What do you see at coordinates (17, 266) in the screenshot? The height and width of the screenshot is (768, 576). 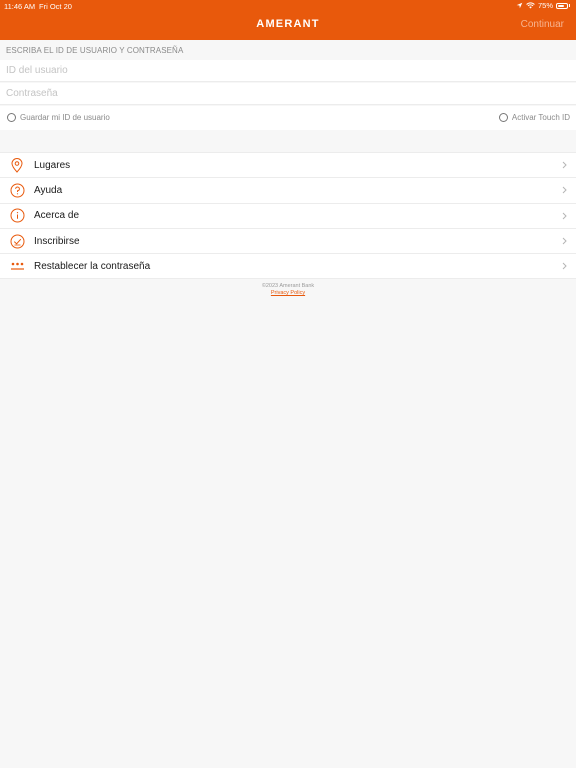 I see `password-dots-icon` at bounding box center [17, 266].